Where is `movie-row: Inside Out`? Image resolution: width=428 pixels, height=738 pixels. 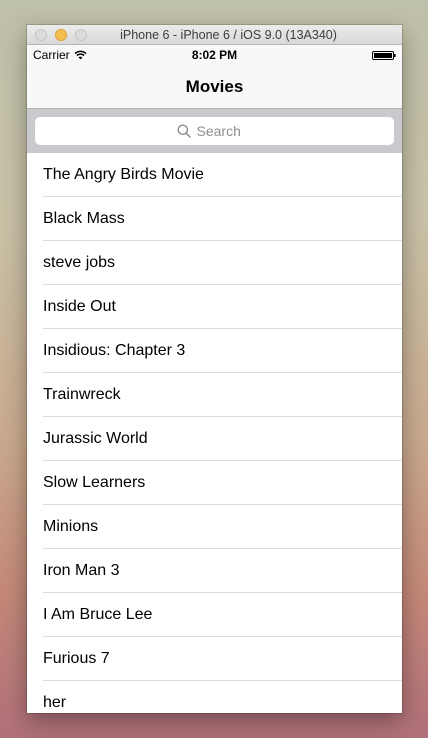 movie-row: Inside Out is located at coordinates (214, 307).